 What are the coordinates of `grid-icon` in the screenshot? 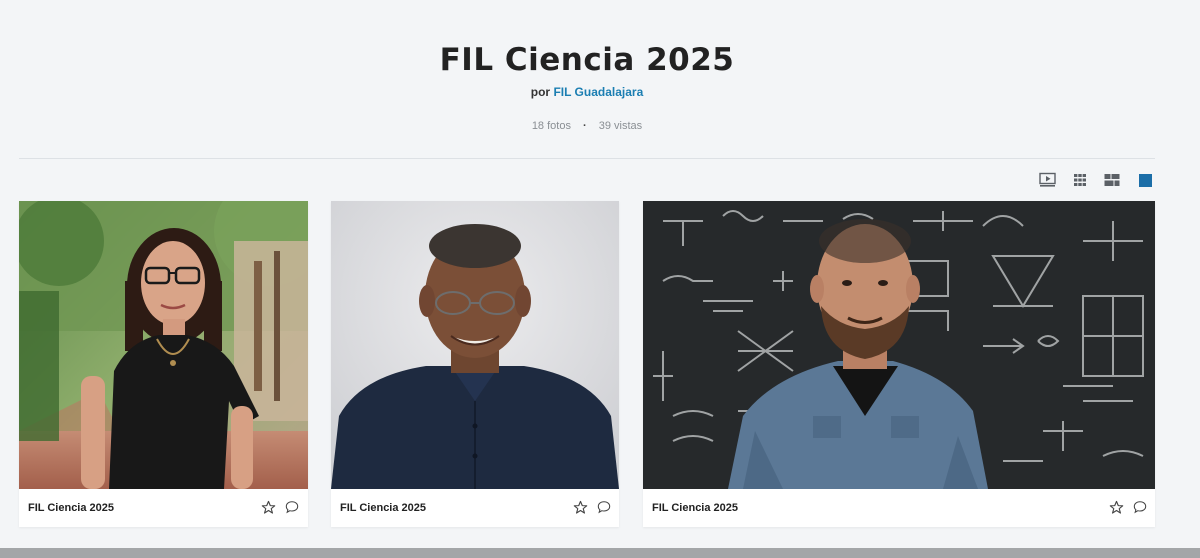 It's located at (1080, 180).